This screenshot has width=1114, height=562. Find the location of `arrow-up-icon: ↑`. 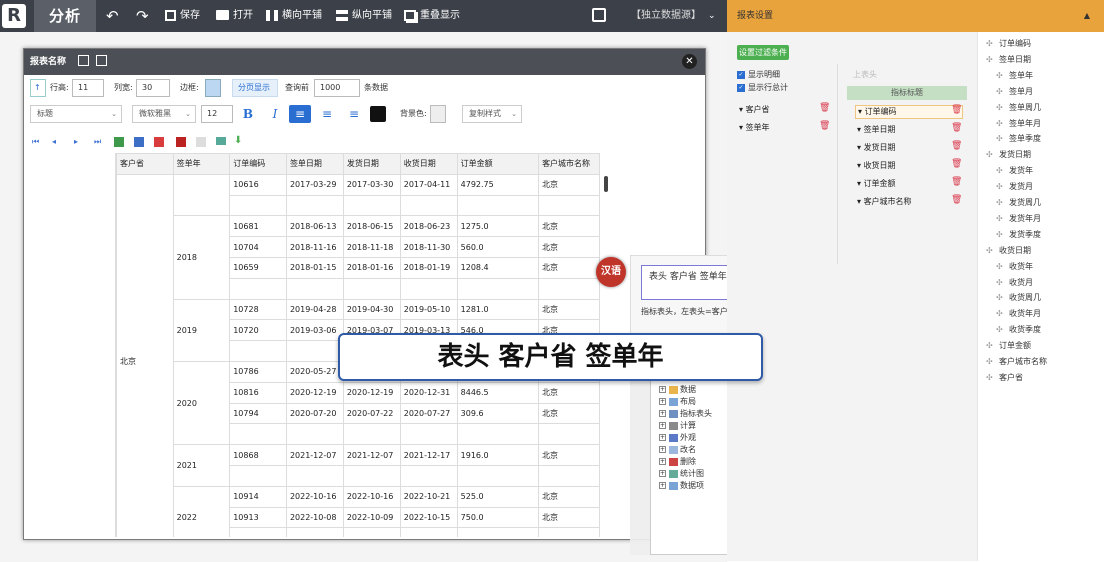

arrow-up-icon: ↑ is located at coordinates (38, 88).